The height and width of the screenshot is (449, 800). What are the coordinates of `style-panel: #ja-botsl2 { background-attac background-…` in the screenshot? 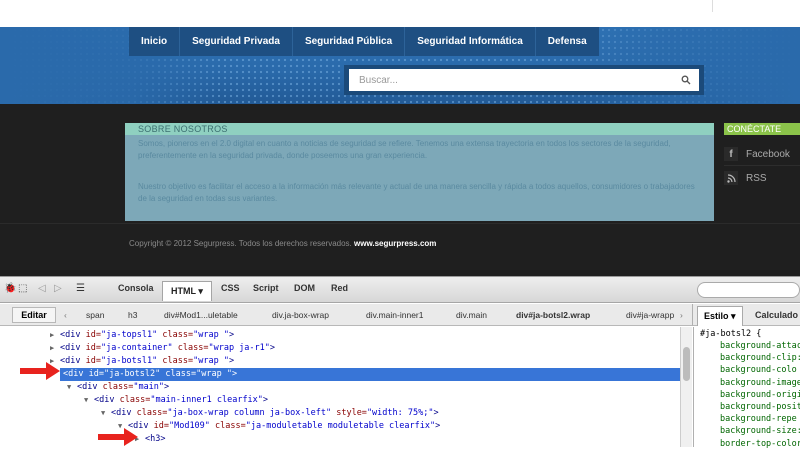 It's located at (746, 388).